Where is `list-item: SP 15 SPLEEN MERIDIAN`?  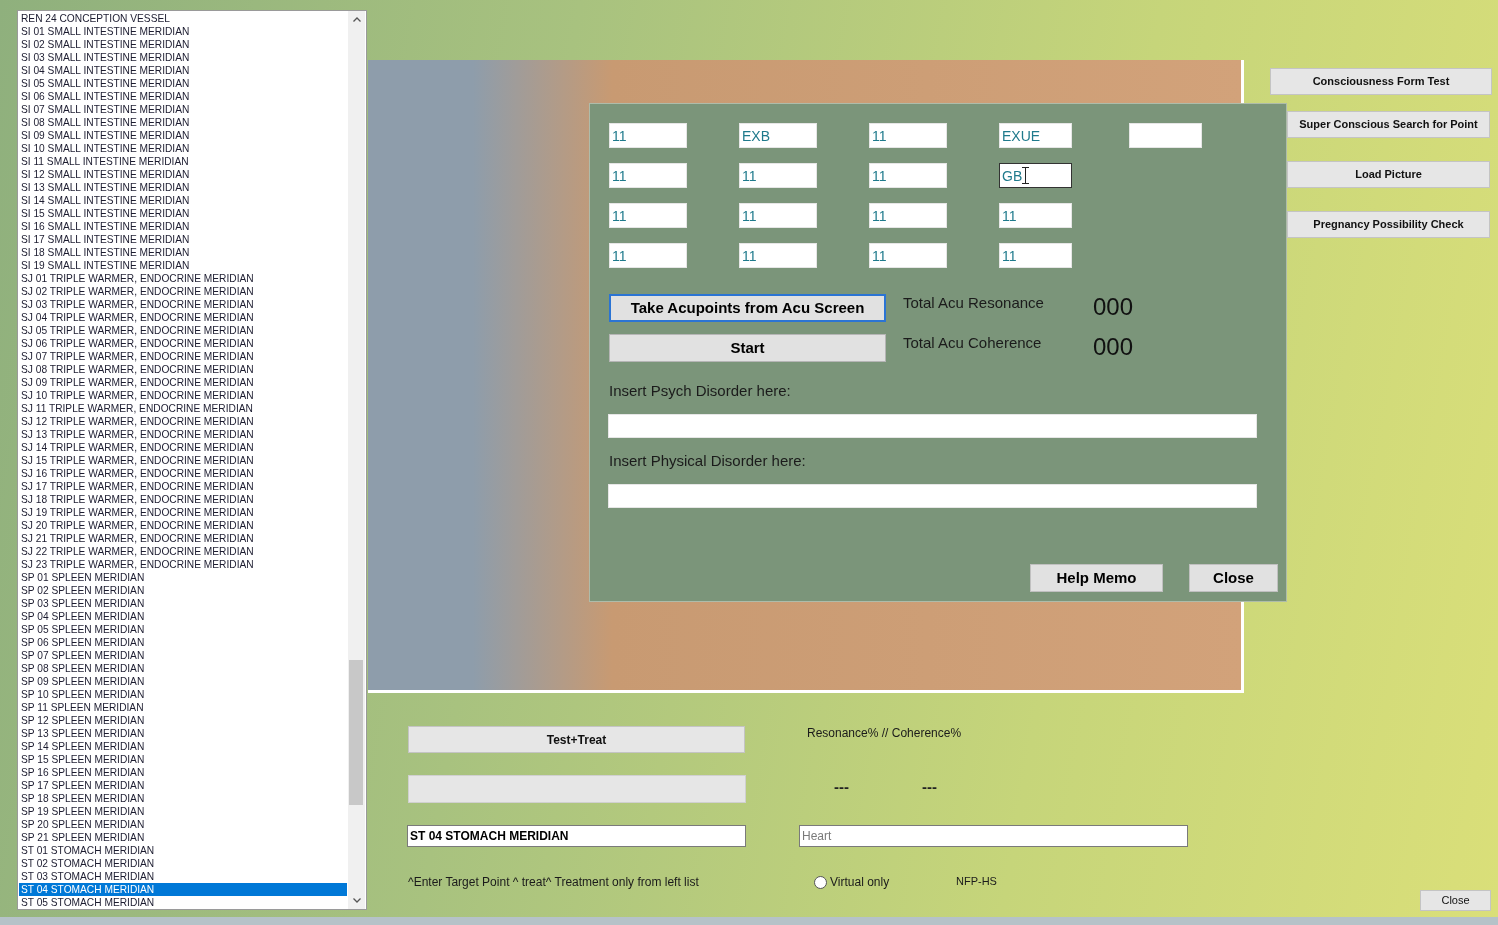
list-item: SP 15 SPLEEN MERIDIAN is located at coordinates (183, 759).